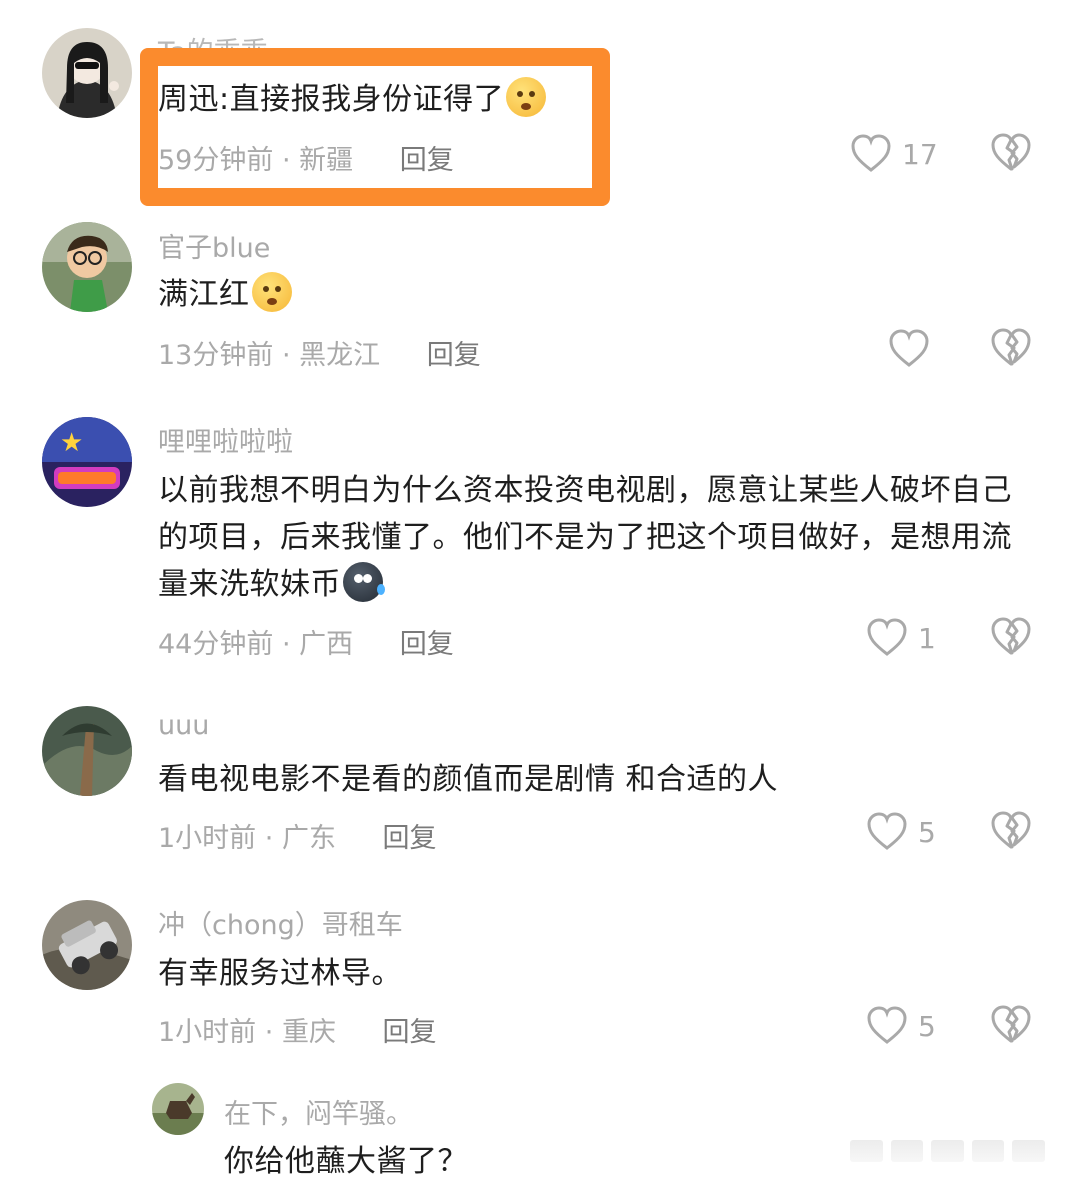 This screenshot has height=1187, width=1080. What do you see at coordinates (920, 154) in the screenshot?
I see `like-count: 17` at bounding box center [920, 154].